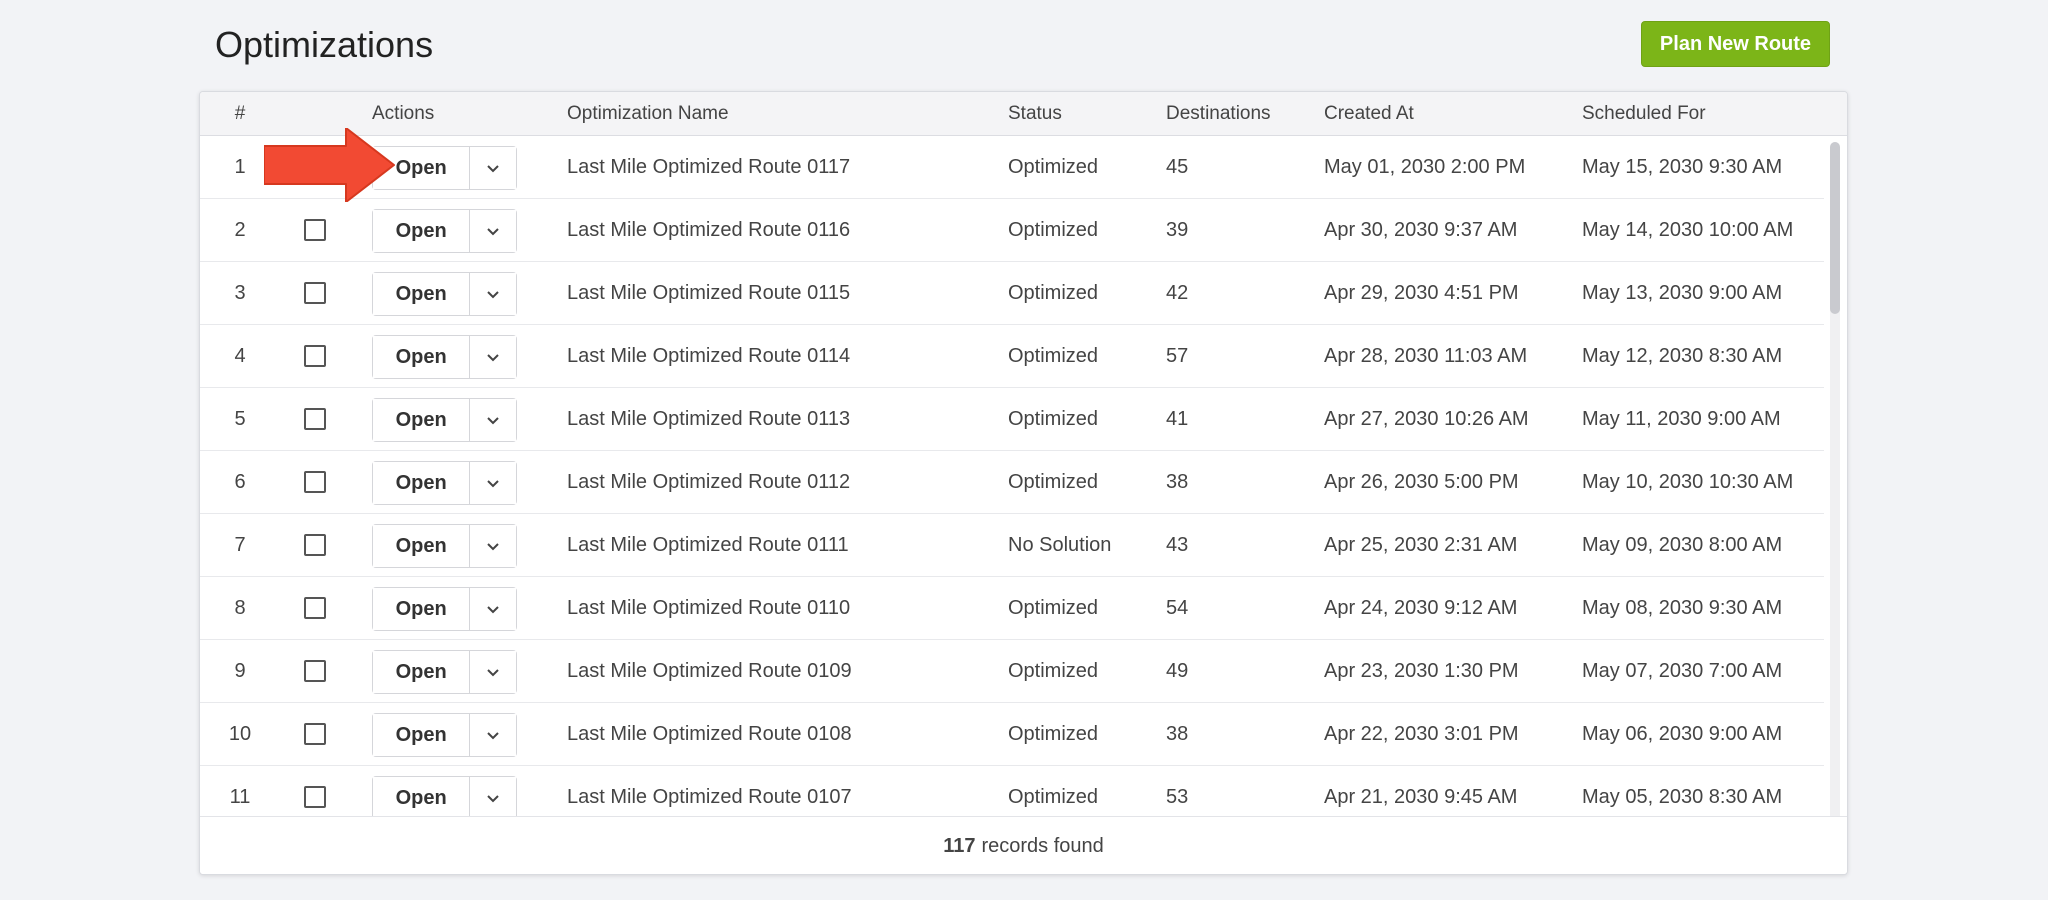 This screenshot has width=2048, height=900. What do you see at coordinates (240, 482) in the screenshot?
I see `row-number: 6` at bounding box center [240, 482].